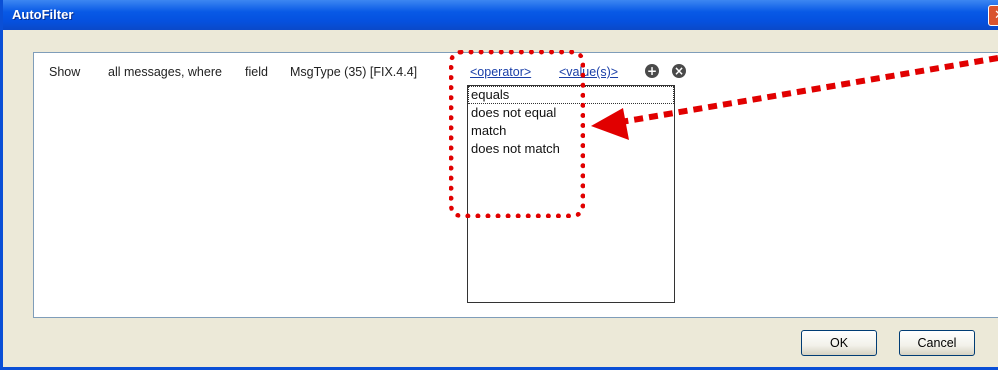  Describe the element at coordinates (839, 343) in the screenshot. I see `ok-button: OK` at that location.